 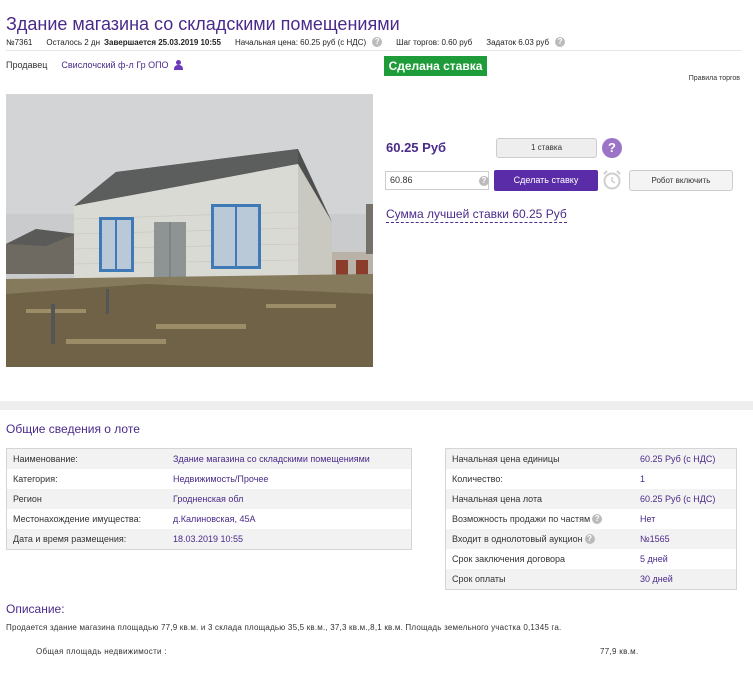 I want to click on make-bid-button: Сделать ставку, so click(x=546, y=180).